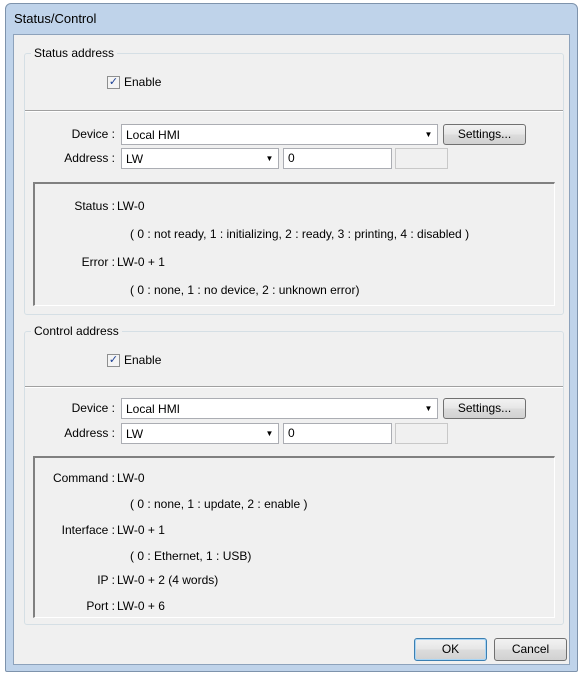  What do you see at coordinates (294, 111) in the screenshot?
I see `status-separator` at bounding box center [294, 111].